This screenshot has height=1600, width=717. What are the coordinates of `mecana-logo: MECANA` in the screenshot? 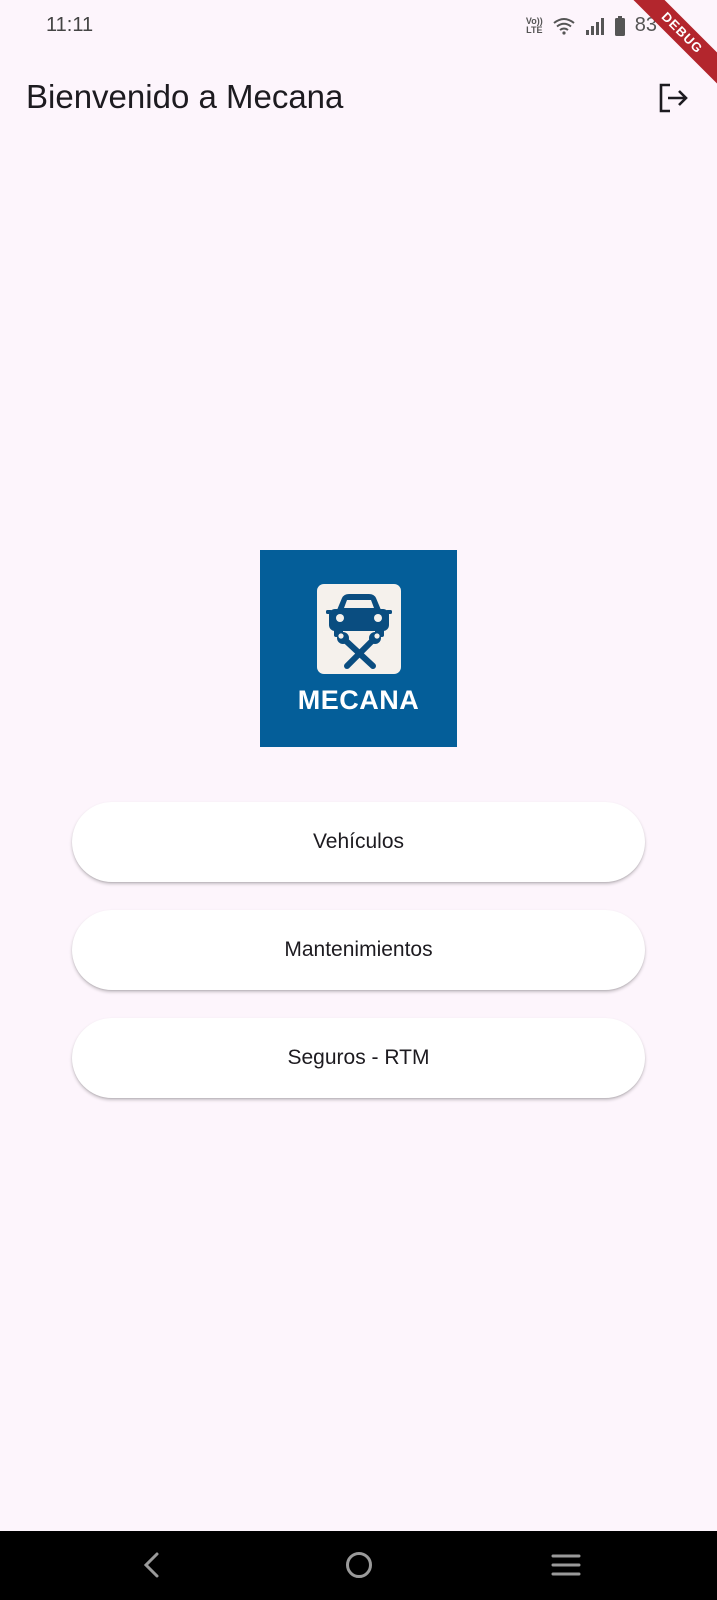 It's located at (358, 648).